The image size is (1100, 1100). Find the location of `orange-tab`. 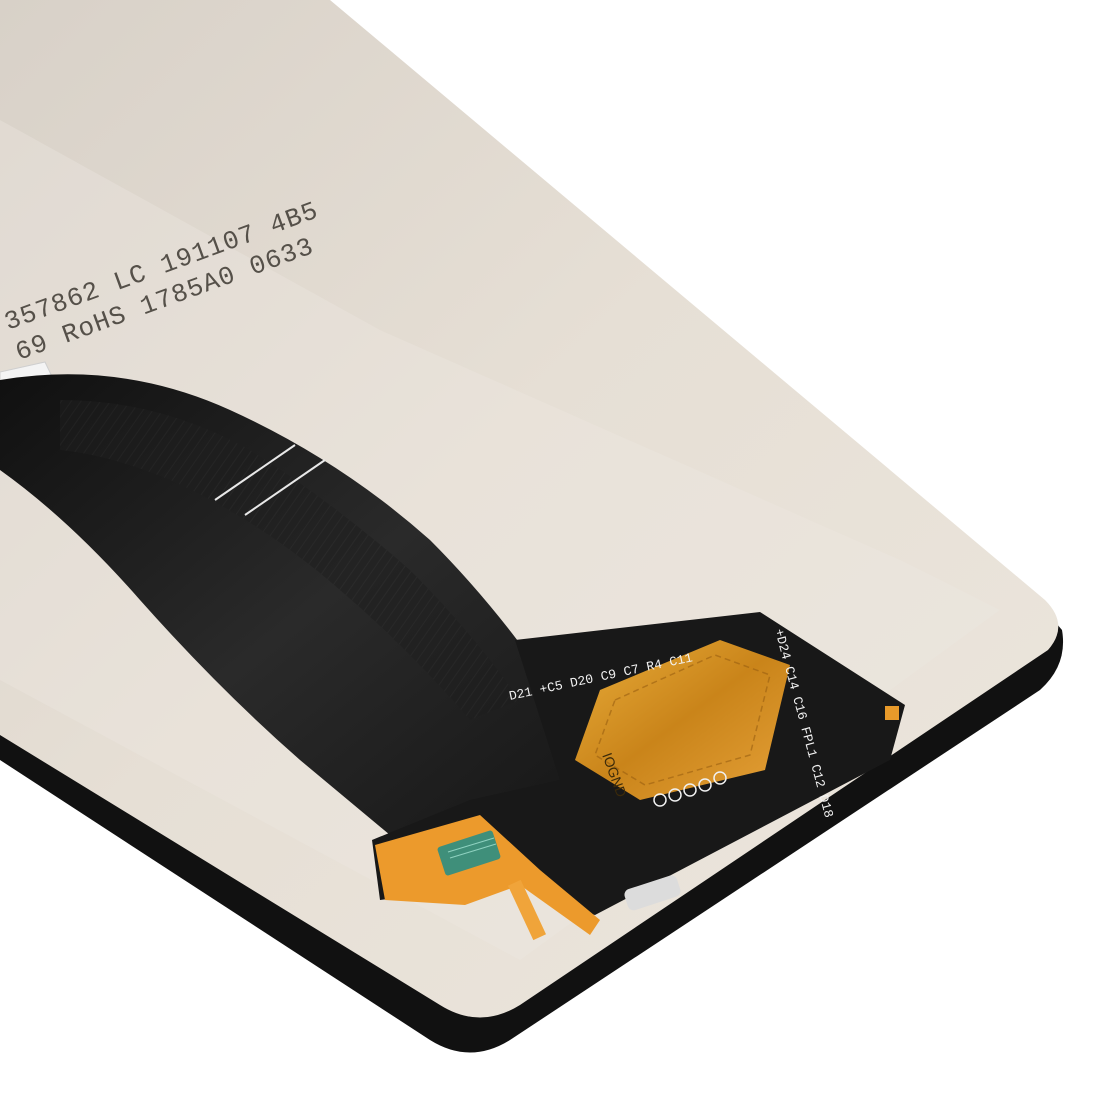

orange-tab is located at coordinates (892, 713).